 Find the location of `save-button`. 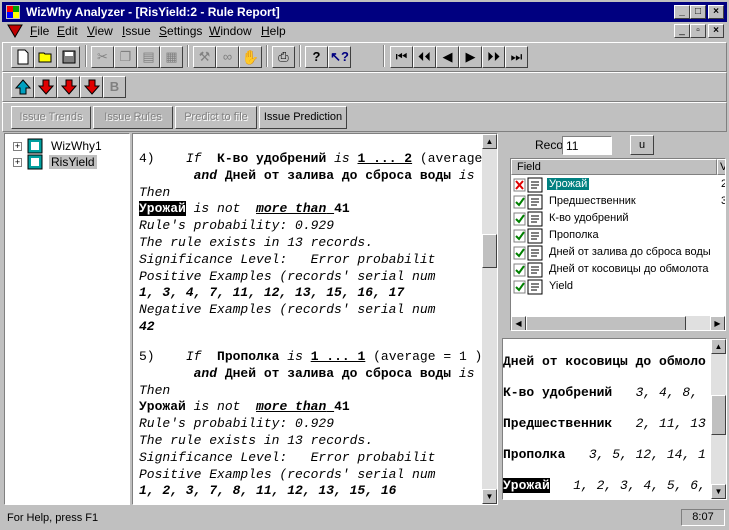

save-button is located at coordinates (68, 57).